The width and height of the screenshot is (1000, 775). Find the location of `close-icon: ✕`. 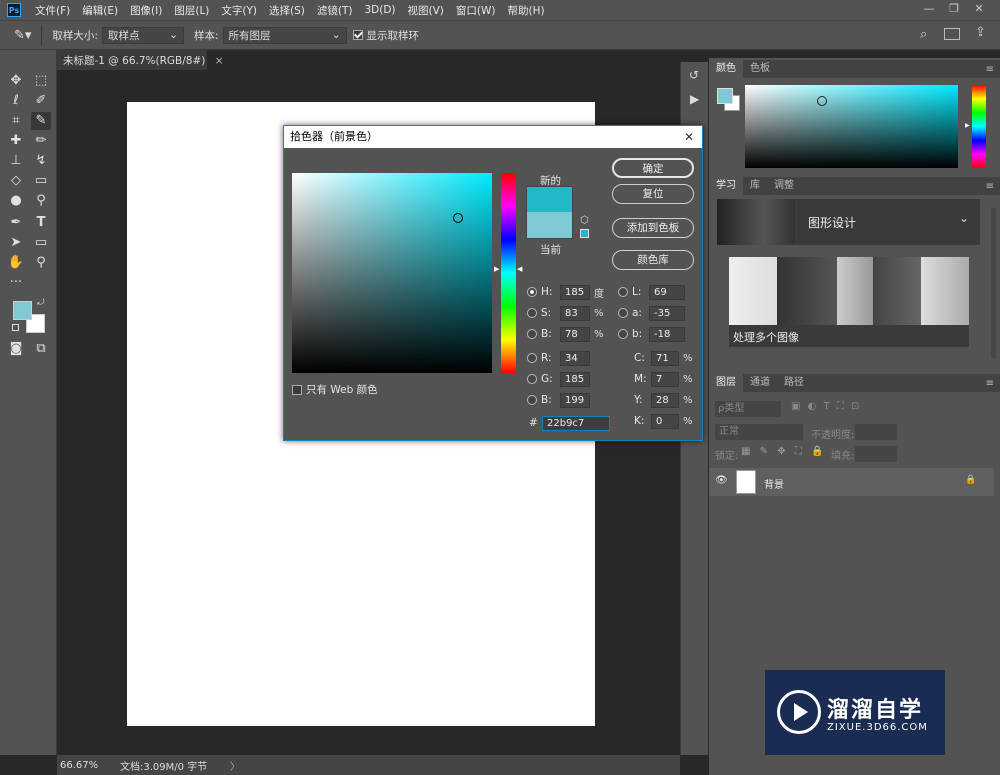

close-icon: ✕ is located at coordinates (689, 137).